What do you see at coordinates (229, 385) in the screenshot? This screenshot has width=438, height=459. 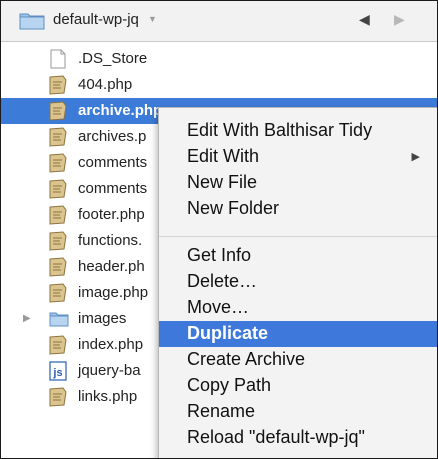 I see `menu-item-label: Copy Path` at bounding box center [229, 385].